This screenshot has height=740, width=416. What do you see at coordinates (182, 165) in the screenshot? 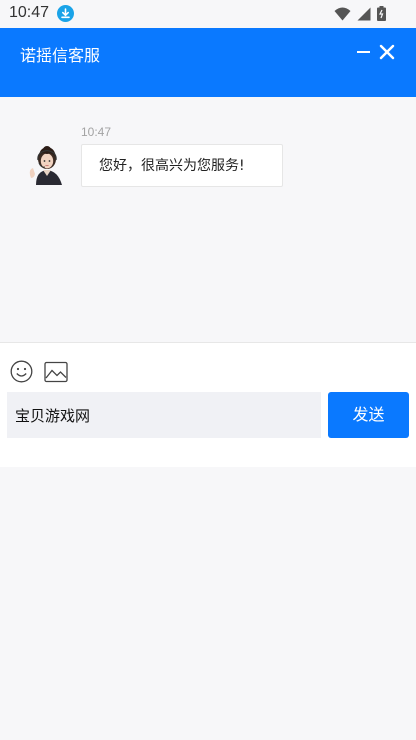
I see `message-bubble: 您好，很高兴为您服务!` at bounding box center [182, 165].